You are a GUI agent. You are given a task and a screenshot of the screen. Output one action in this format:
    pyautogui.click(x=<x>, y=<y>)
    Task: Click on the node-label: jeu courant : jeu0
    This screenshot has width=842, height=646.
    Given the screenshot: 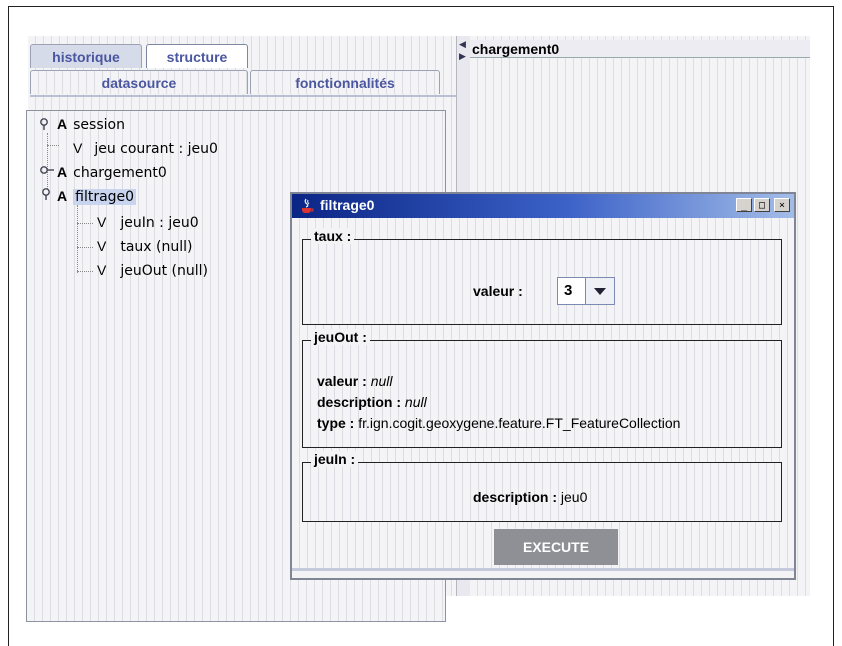 What is the action you would take?
    pyautogui.click(x=156, y=149)
    